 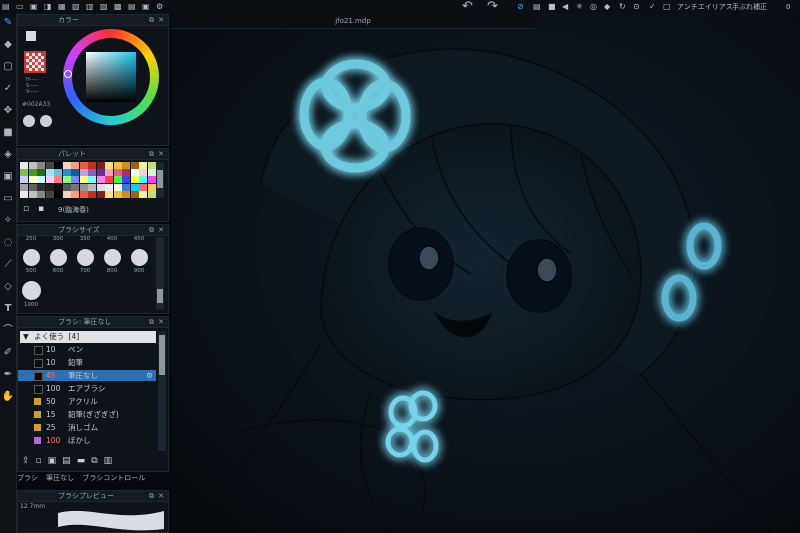 What do you see at coordinates (111, 461) in the screenshot?
I see `trash-icon: ▥` at bounding box center [111, 461].